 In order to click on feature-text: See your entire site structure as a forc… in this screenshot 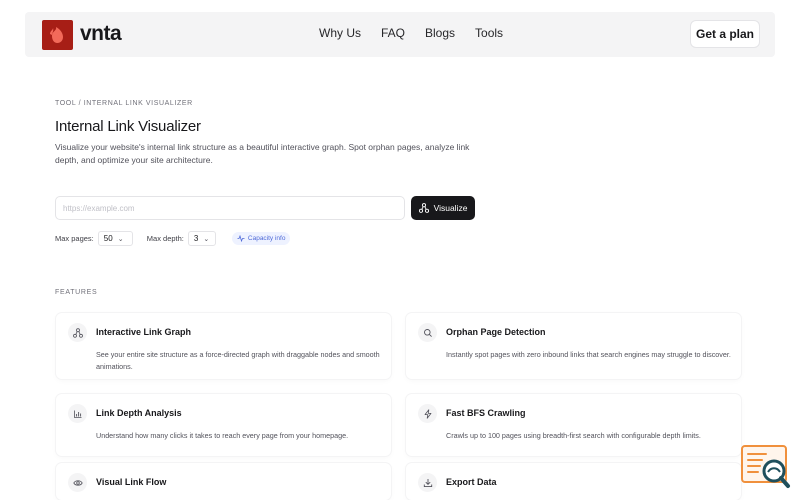, I will do `click(238, 360)`.